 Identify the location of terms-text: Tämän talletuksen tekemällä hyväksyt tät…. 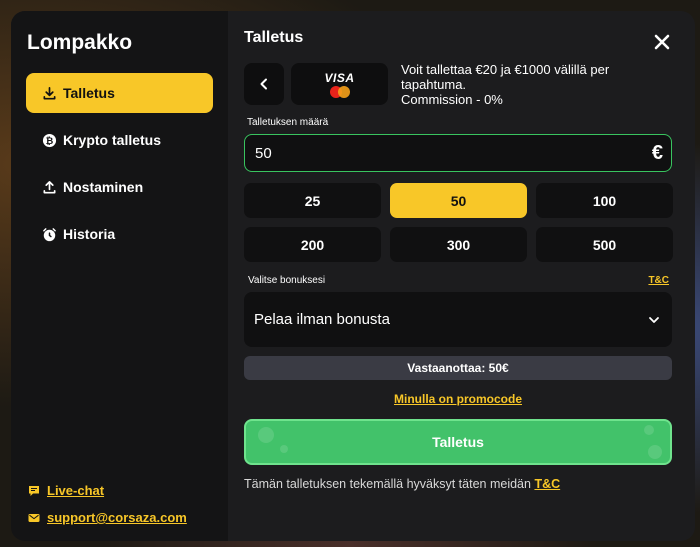
(402, 484).